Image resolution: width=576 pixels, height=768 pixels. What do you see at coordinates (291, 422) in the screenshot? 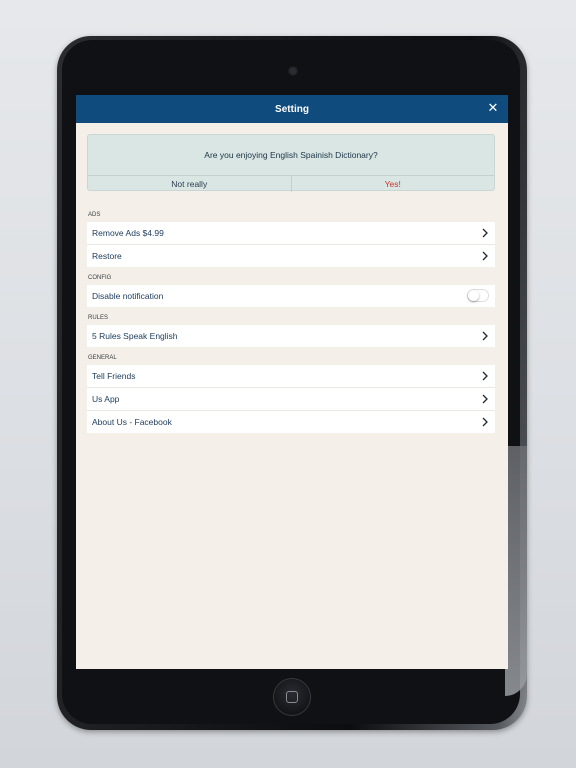
I see `about-us-facebook-row: About Us - Facebook` at bounding box center [291, 422].